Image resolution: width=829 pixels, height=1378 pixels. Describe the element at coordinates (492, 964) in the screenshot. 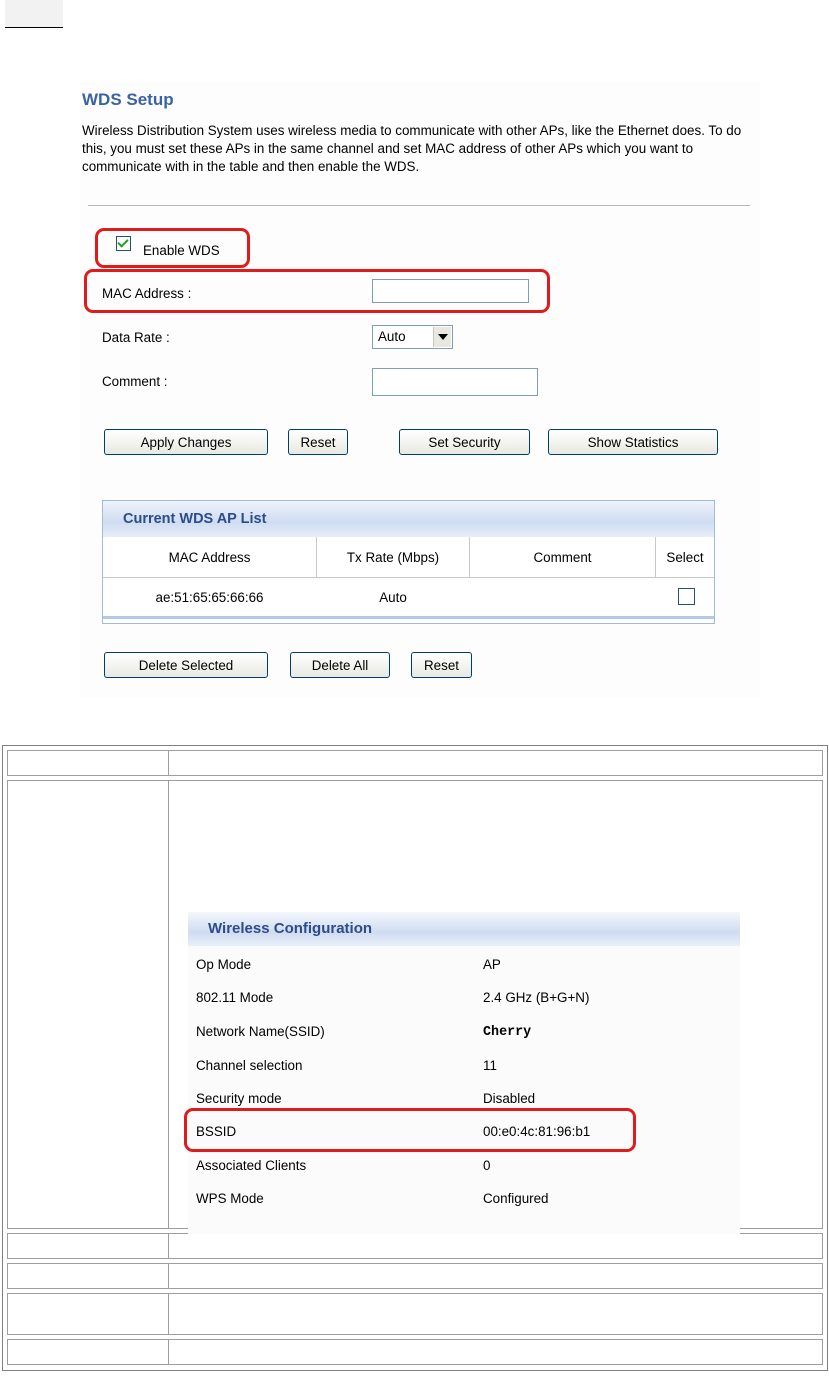

I see `cfg-value: AP` at that location.